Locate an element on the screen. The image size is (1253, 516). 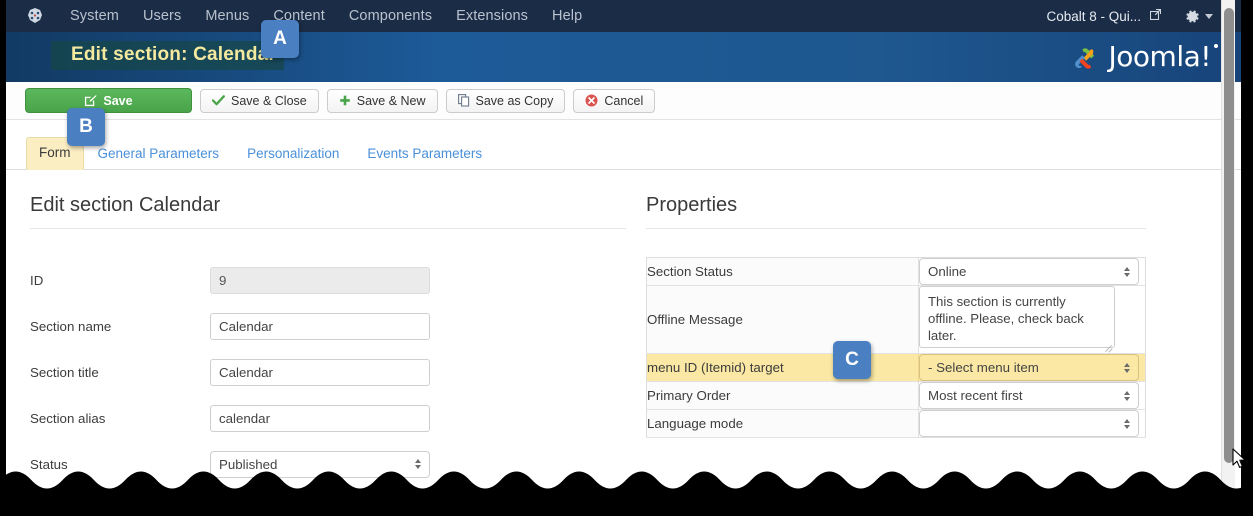
offline-message-wrapper is located at coordinates (1017, 319).